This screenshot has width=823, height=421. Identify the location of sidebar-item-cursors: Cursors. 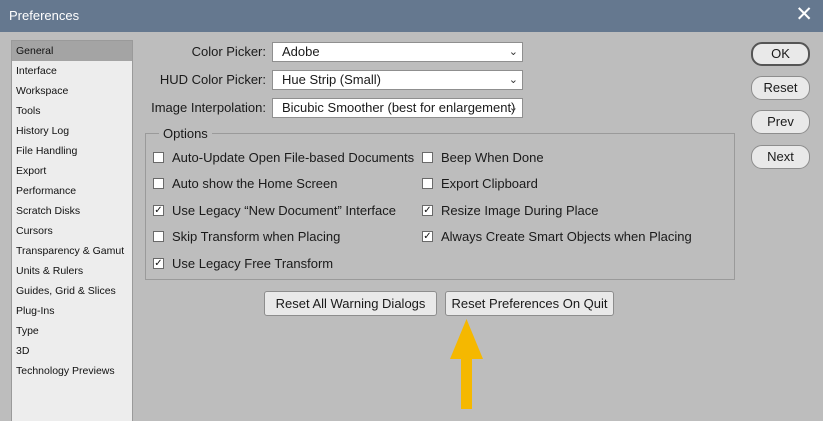
(72, 231).